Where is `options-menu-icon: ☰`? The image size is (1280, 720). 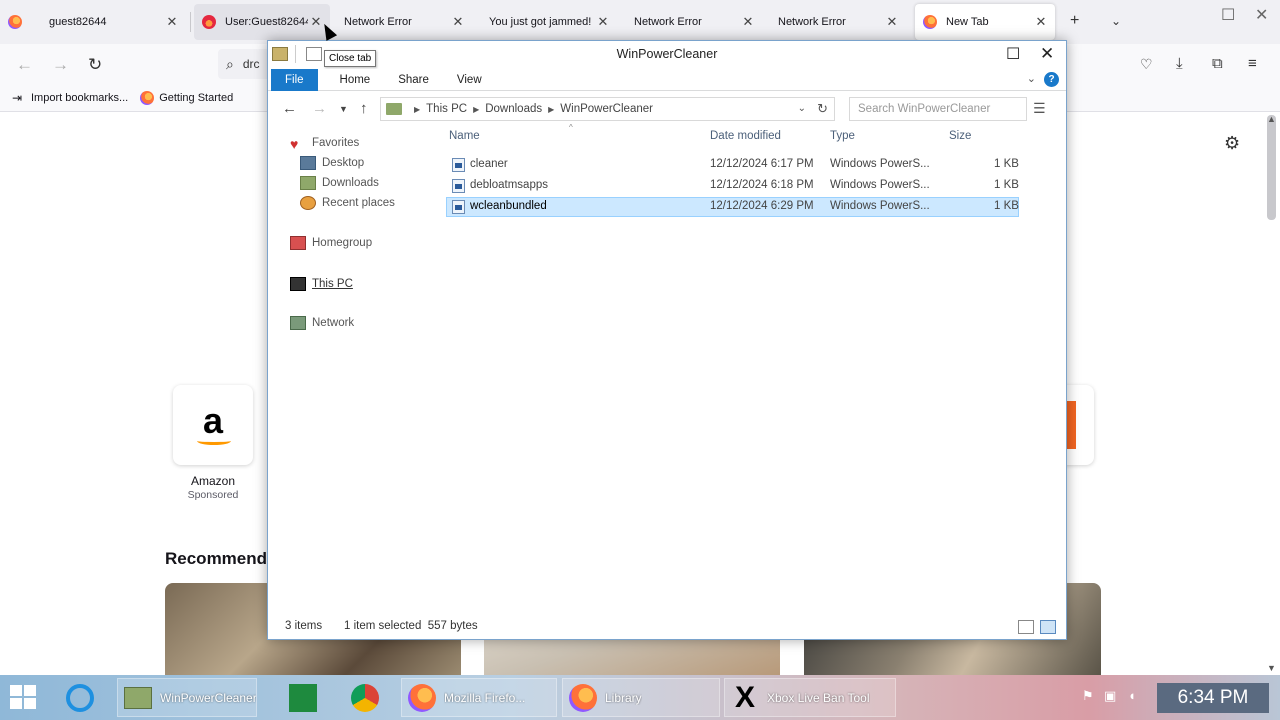 options-menu-icon: ☰ is located at coordinates (1039, 108).